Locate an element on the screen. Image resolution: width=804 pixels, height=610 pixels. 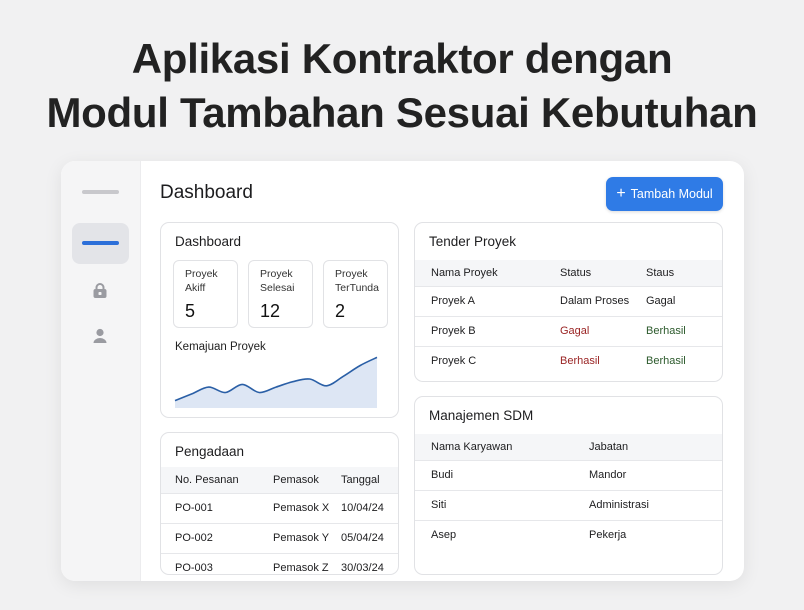
table-header-row: Nama Proyek Status Staus is located at coordinates (568, 273).